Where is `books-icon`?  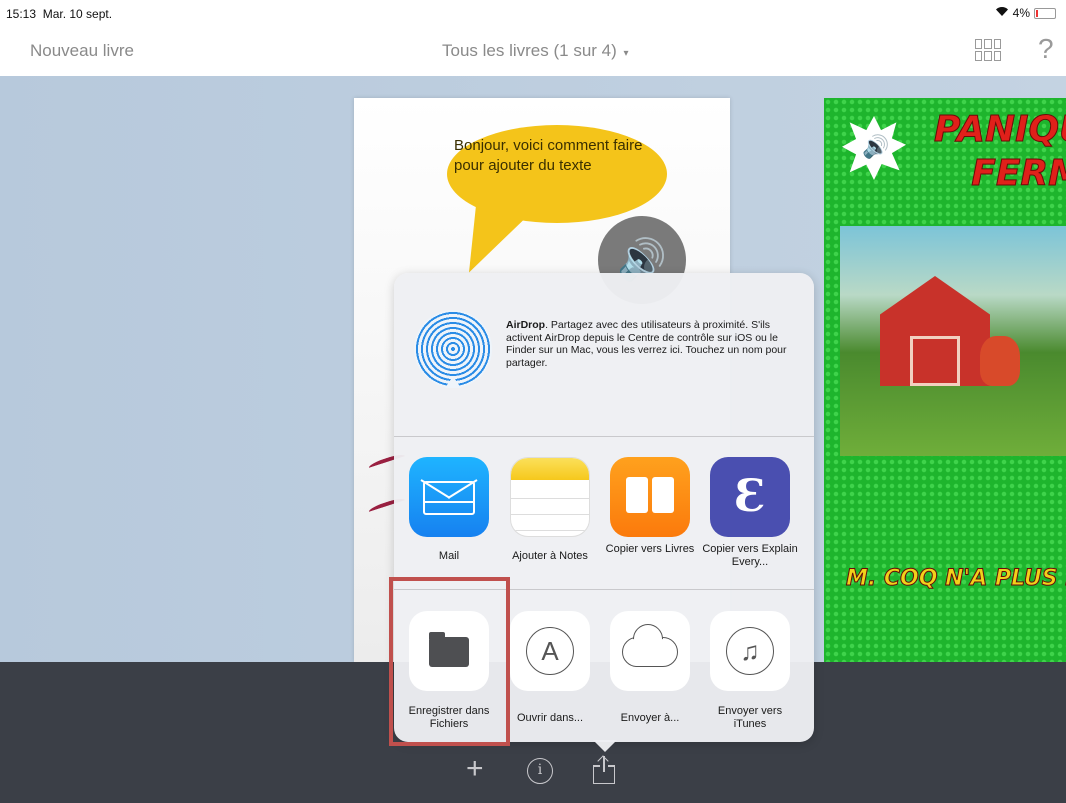
books-icon is located at coordinates (650, 497).